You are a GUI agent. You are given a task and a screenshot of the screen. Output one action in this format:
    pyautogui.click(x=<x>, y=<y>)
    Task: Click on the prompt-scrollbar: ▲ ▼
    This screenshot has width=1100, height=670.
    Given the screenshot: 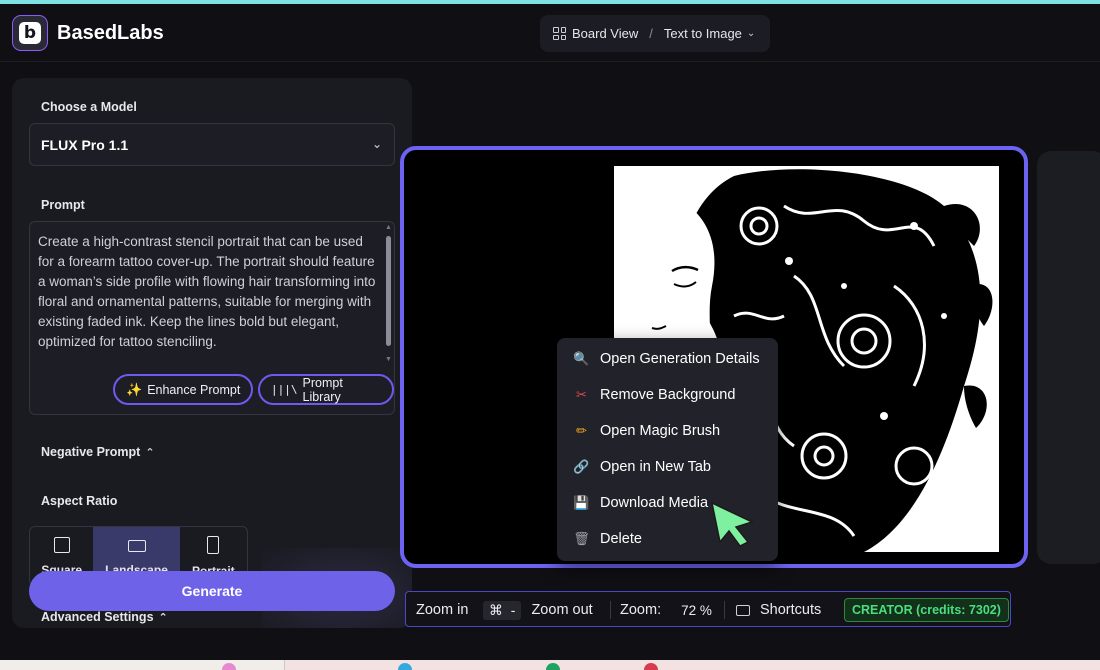 What is the action you would take?
    pyautogui.click(x=388, y=294)
    